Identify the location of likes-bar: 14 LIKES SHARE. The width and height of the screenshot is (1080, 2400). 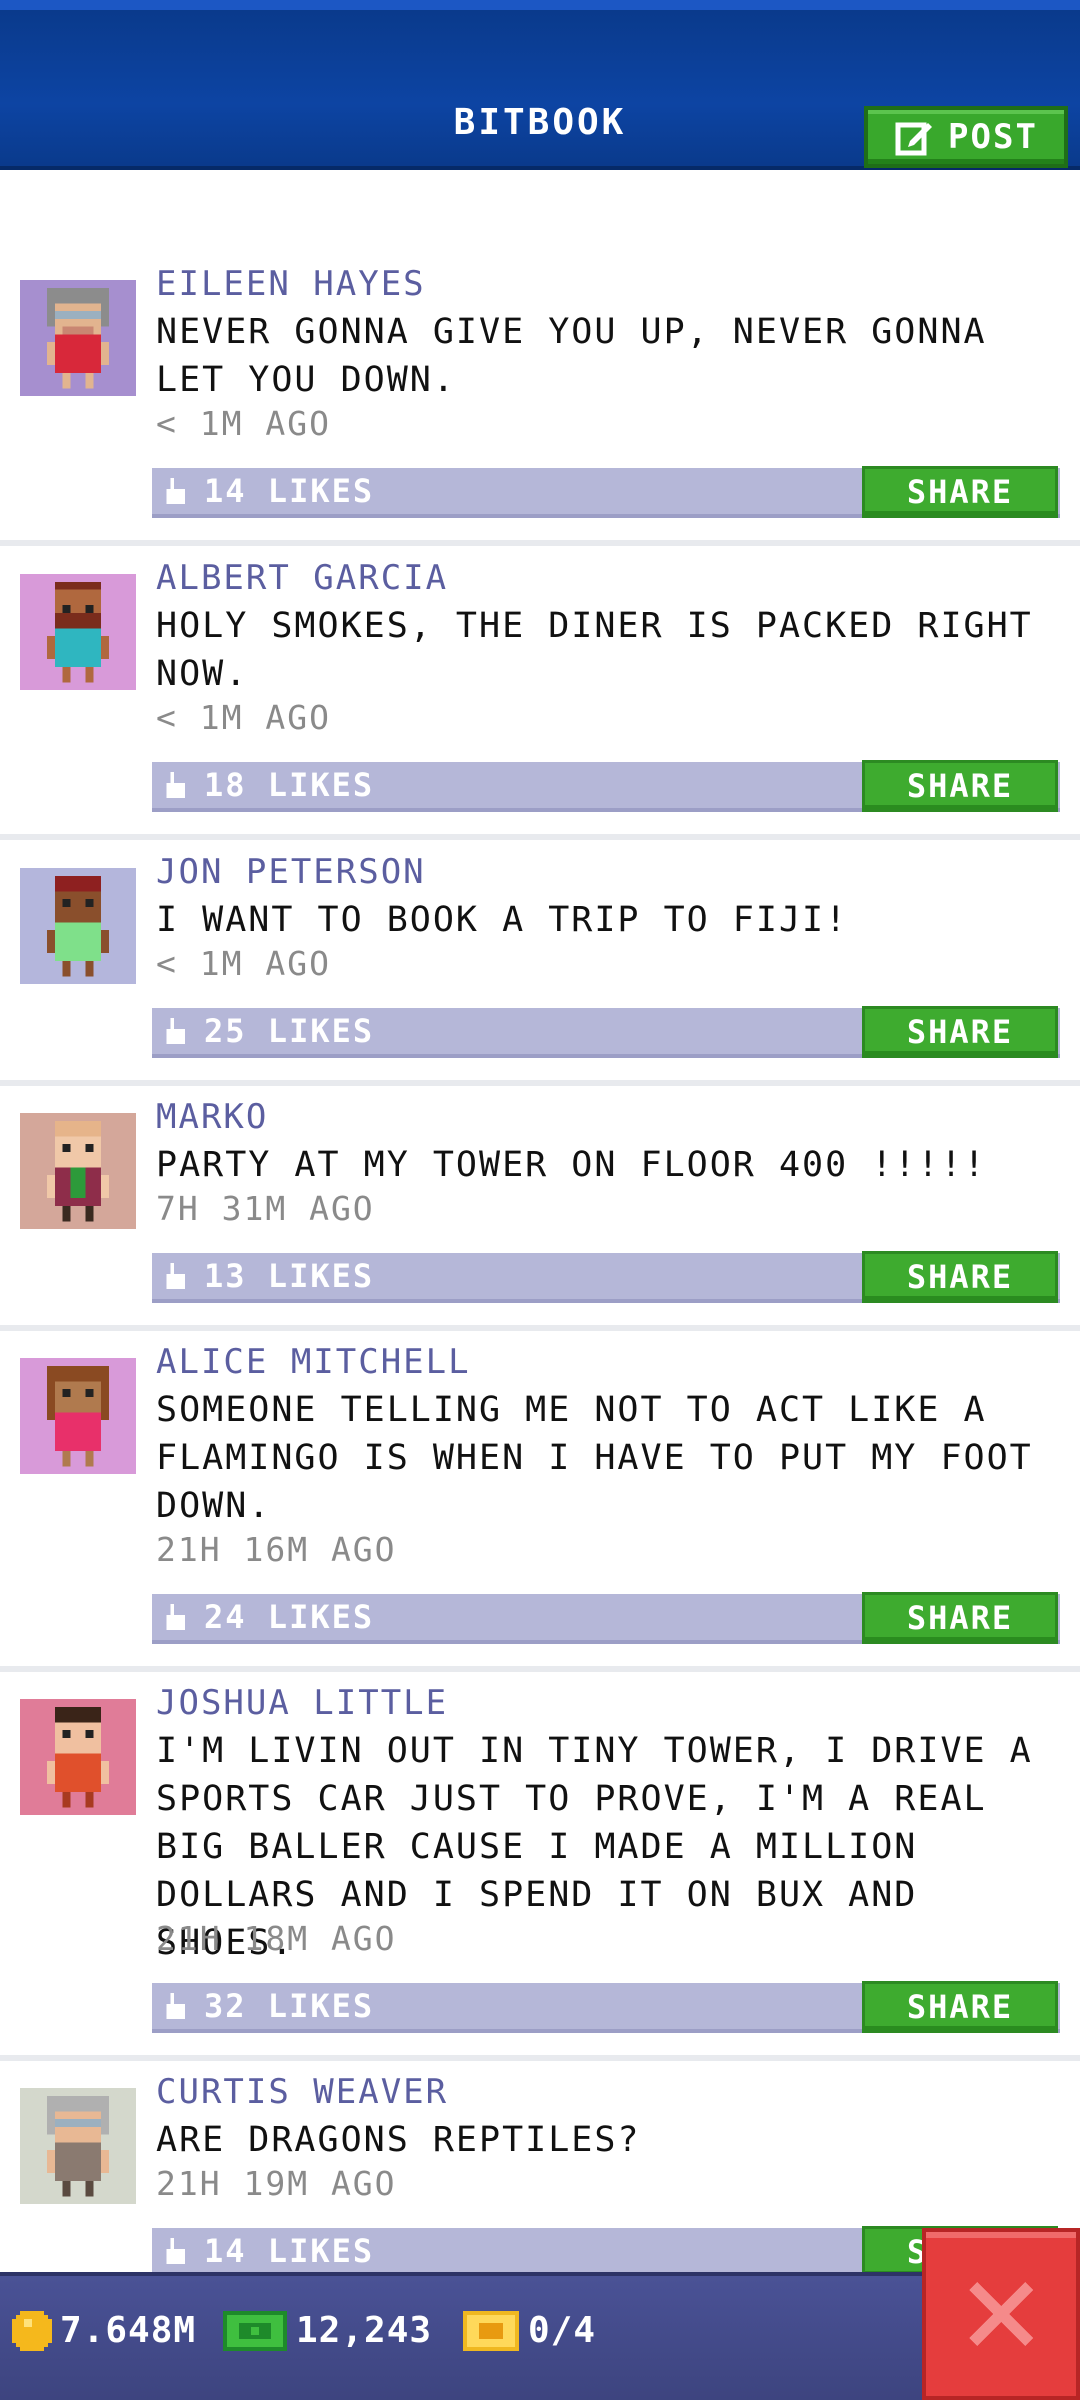
(606, 492).